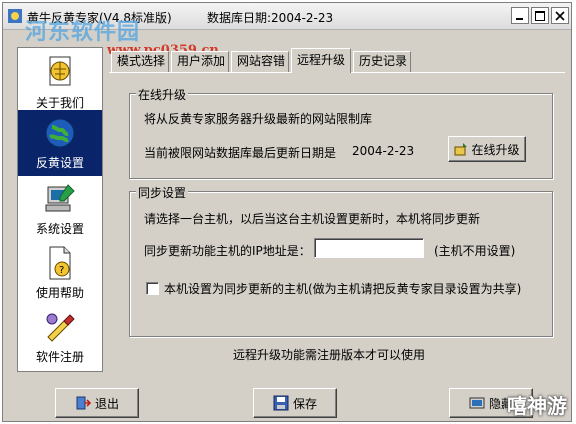 This screenshot has height=424, width=576. I want to click on sidebar-item-label: 系统设置, so click(59, 229).